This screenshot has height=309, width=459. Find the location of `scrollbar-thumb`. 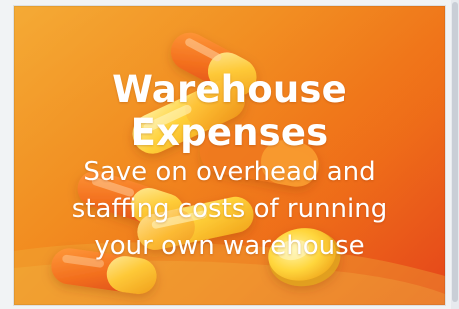

scrollbar-thumb is located at coordinates (455, 152).